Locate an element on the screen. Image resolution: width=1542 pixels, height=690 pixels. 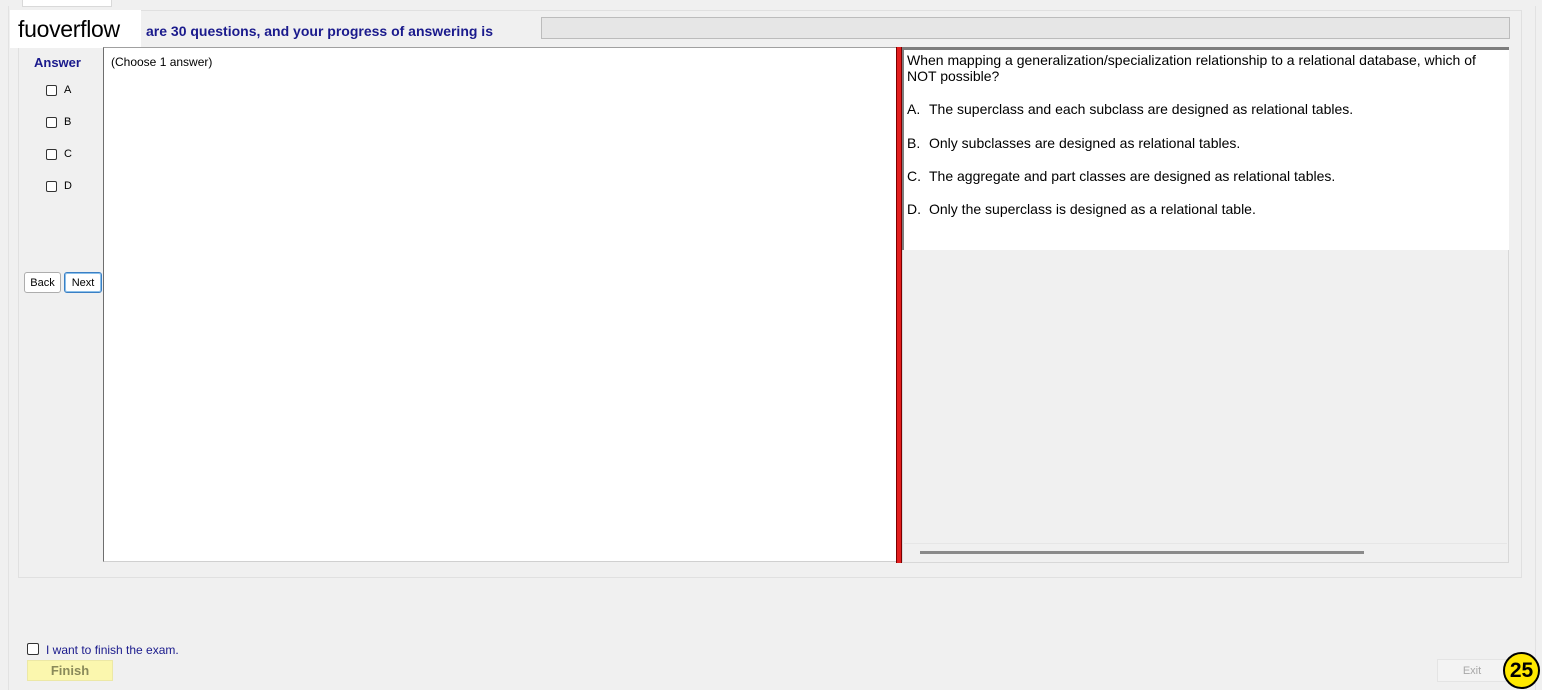
scrollbar-thumb is located at coordinates (1142, 552).